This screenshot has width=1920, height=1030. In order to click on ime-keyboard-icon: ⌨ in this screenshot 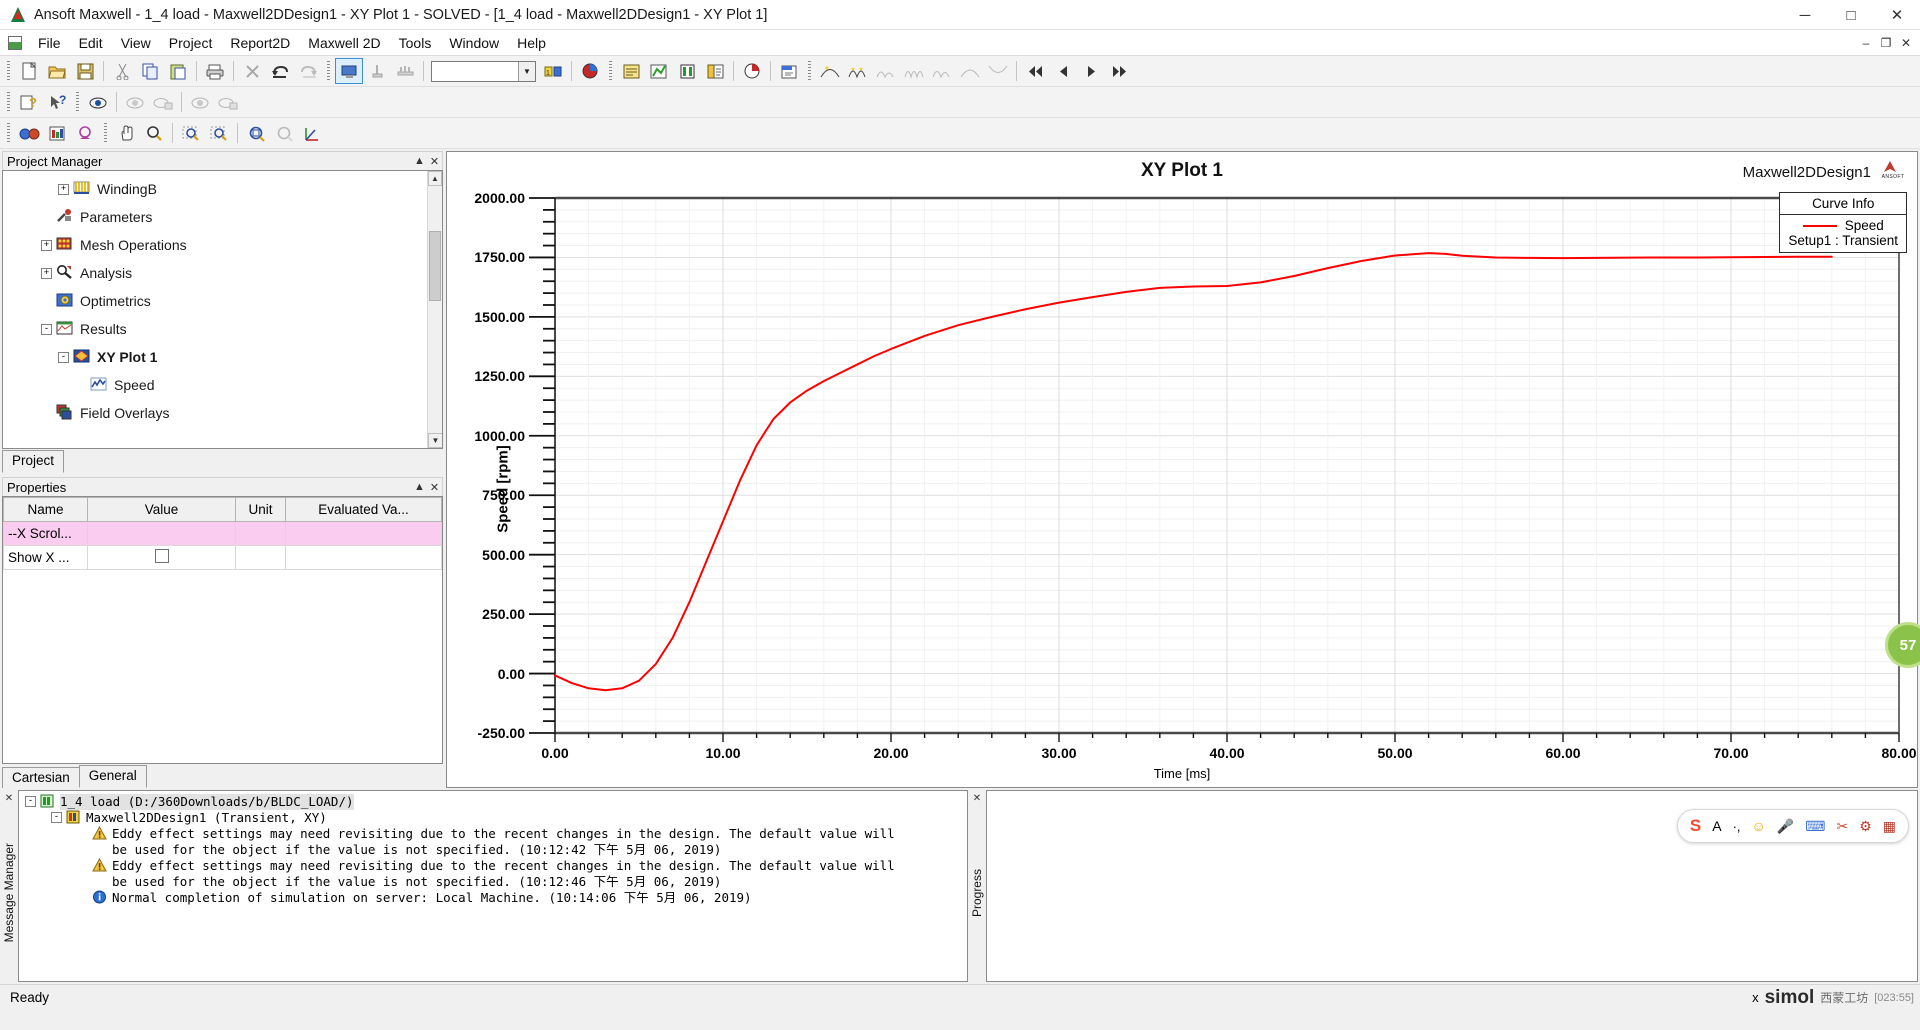, I will do `click(1815, 826)`.